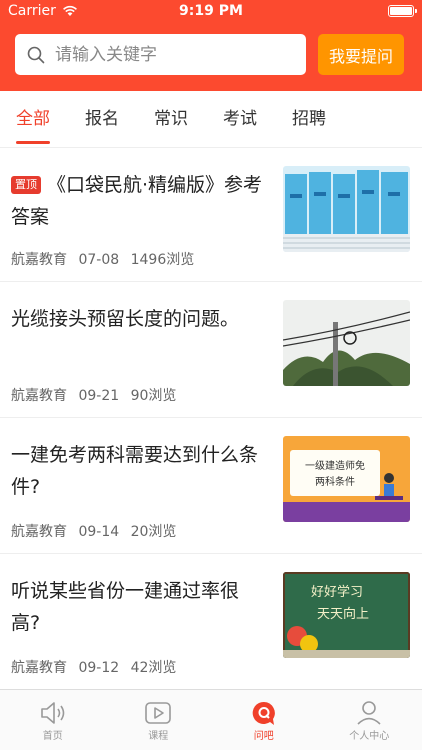 Image resolution: width=422 pixels, height=750 pixels. I want to click on clock: 9:19 PM, so click(211, 11).